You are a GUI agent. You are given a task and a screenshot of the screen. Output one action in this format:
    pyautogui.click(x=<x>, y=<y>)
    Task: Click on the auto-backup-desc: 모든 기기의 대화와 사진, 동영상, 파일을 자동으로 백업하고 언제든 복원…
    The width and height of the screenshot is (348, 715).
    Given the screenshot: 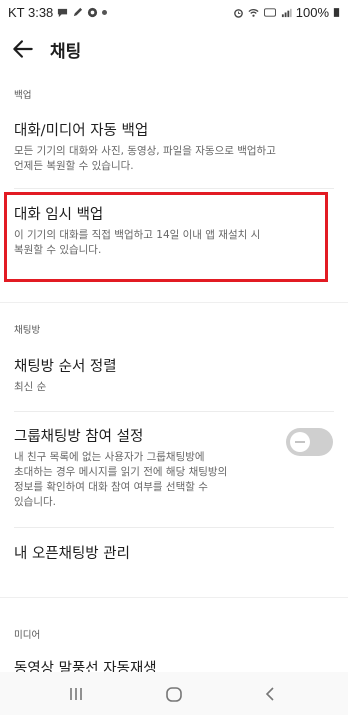 What is the action you would take?
    pyautogui.click(x=174, y=159)
    